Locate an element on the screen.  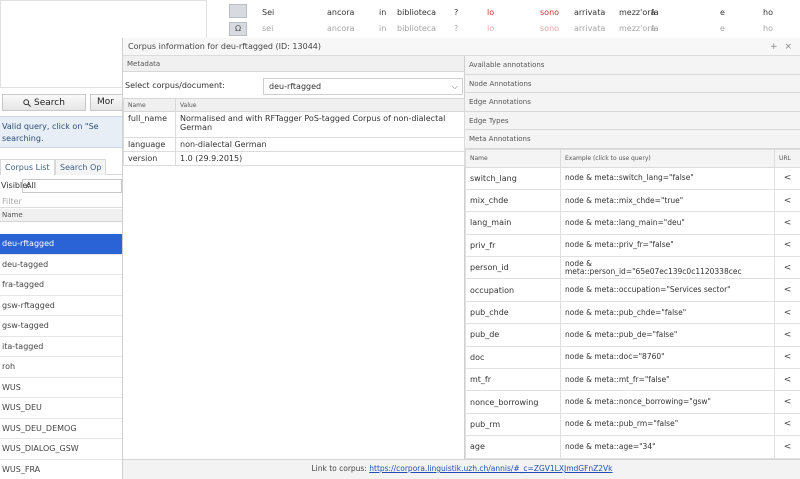
table-row: lang_main node & meta::lang_main="deu" < is located at coordinates (632, 223).